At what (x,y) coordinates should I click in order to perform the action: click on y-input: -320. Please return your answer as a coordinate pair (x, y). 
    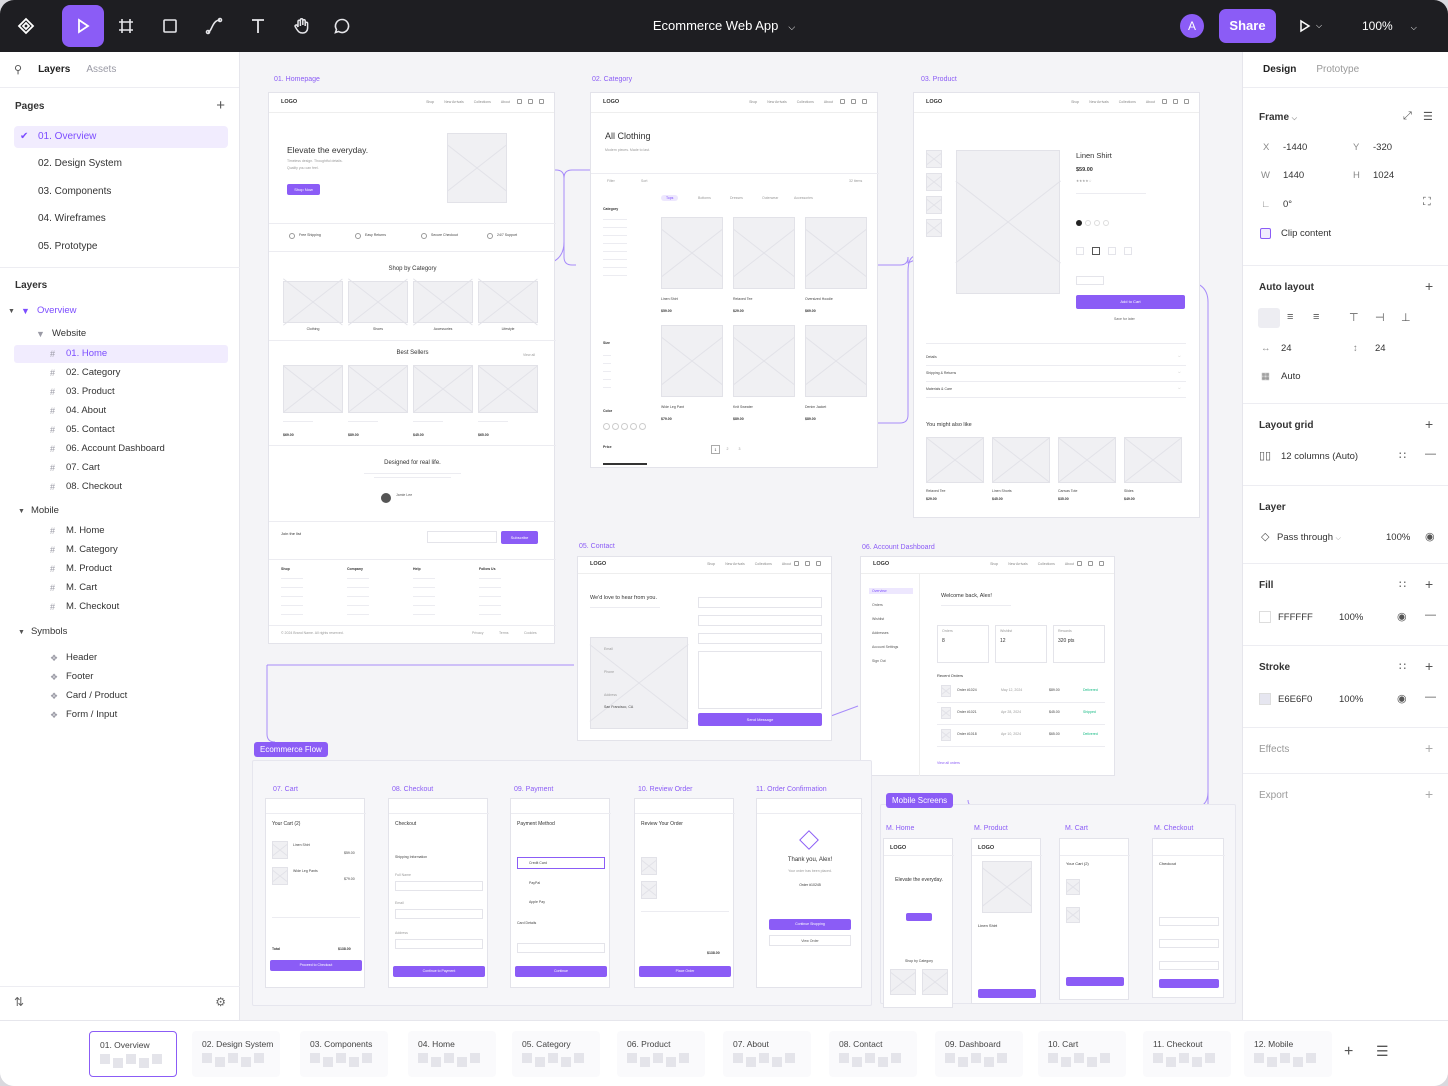
    Looking at the image, I should click on (1382, 147).